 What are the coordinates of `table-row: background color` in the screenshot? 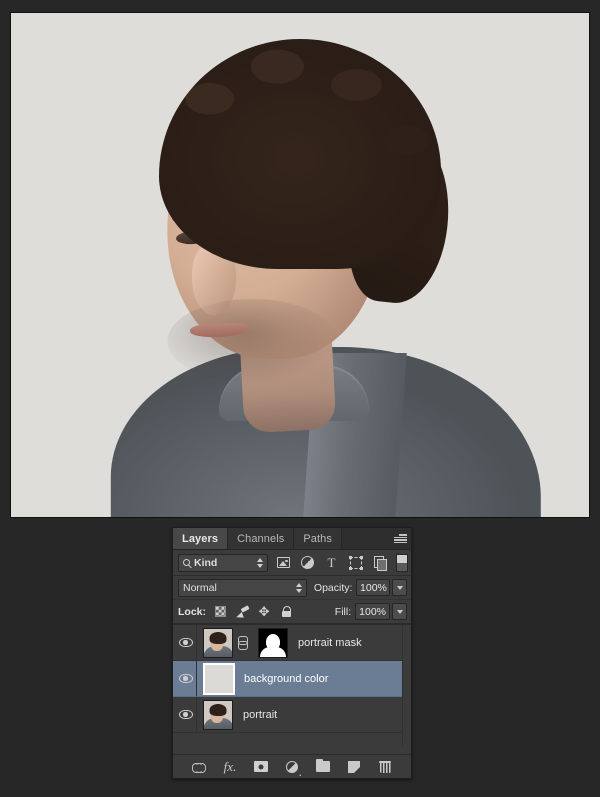 It's located at (292, 679).